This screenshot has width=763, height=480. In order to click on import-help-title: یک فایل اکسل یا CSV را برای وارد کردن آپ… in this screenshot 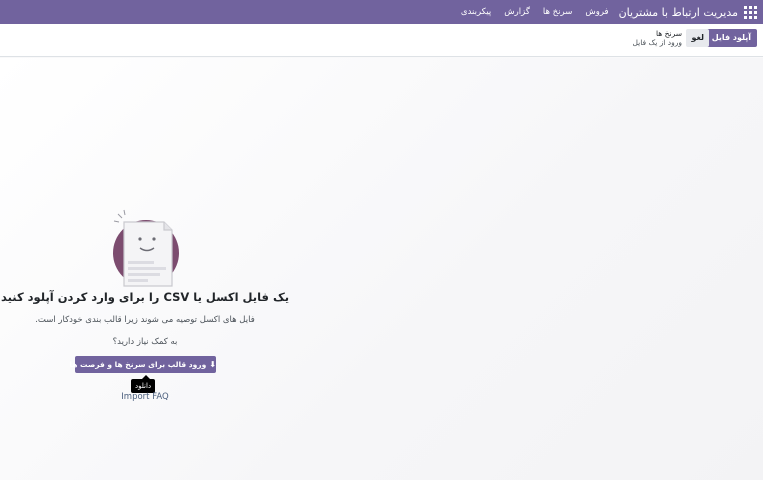, I will do `click(145, 297)`.